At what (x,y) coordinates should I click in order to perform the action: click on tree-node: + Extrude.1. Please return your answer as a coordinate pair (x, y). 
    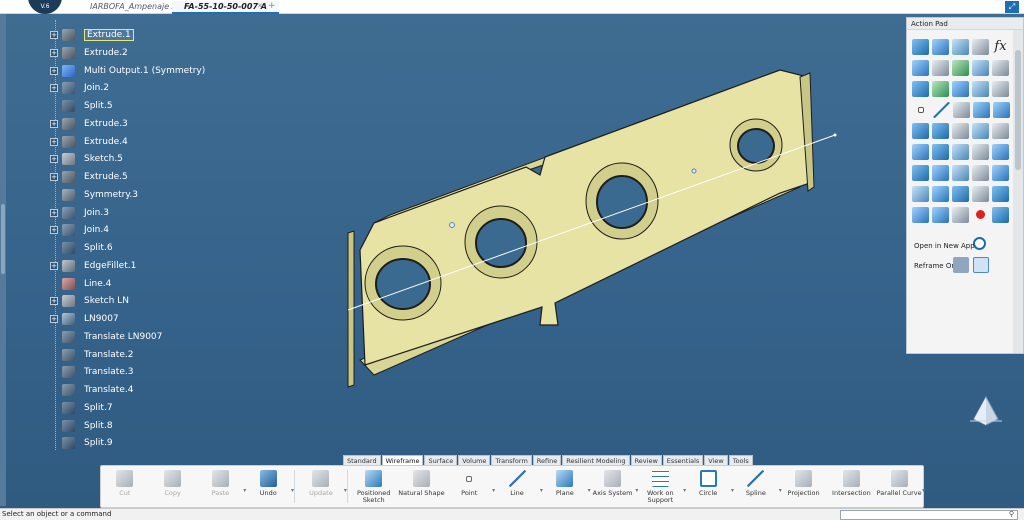
    Looking at the image, I should click on (91, 35).